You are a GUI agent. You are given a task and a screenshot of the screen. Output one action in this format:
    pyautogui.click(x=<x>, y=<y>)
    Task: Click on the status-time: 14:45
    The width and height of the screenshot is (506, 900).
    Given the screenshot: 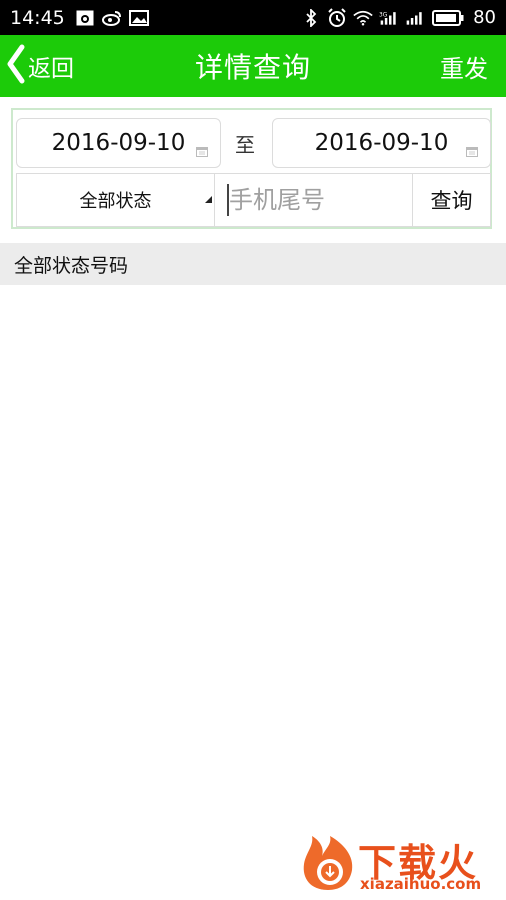 What is the action you would take?
    pyautogui.click(x=37, y=17)
    